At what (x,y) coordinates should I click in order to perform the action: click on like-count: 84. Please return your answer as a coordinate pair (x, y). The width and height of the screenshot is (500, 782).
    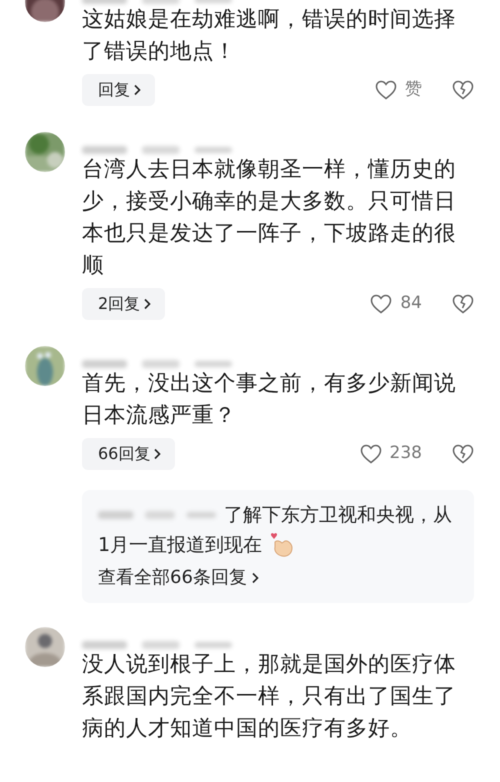
    Looking at the image, I should click on (411, 304).